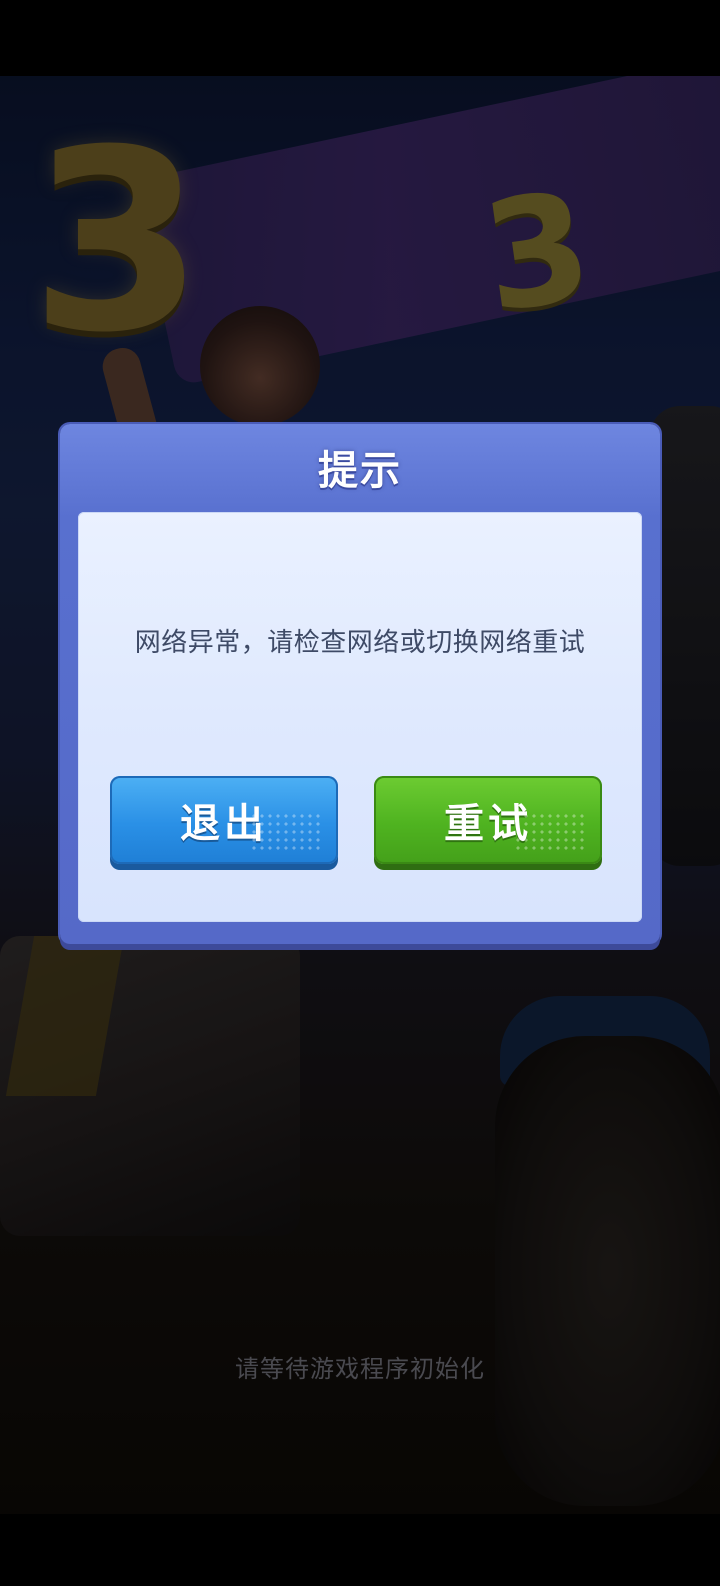 The width and height of the screenshot is (720, 1586). Describe the element at coordinates (224, 824) in the screenshot. I see `exit-button-label: 退出` at that location.